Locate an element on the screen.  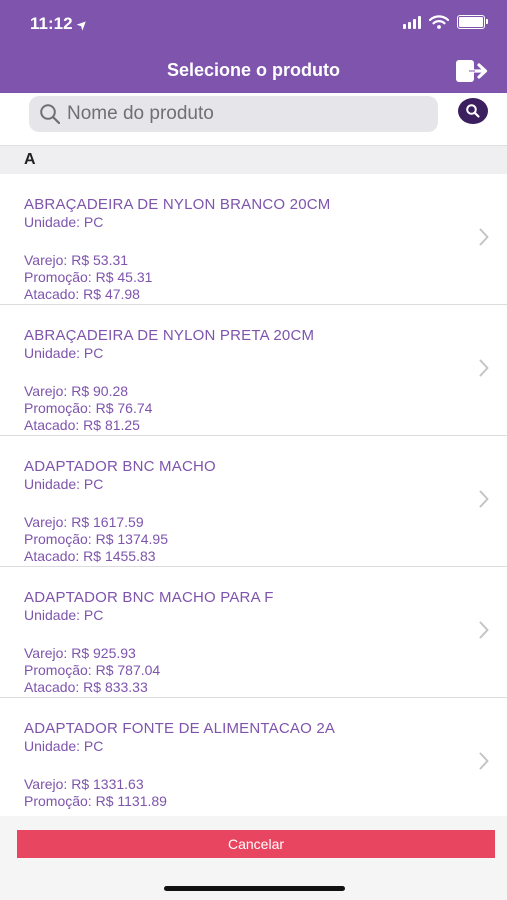
product-price-promo: Promoção: R$ 1374.95 is located at coordinates (96, 539).